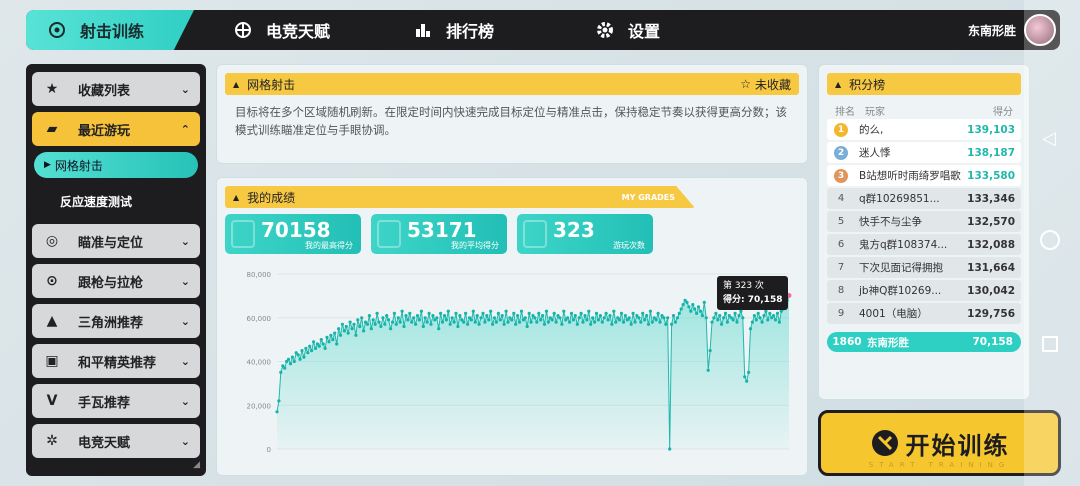 The height and width of the screenshot is (486, 1080). What do you see at coordinates (765, 84) in the screenshot?
I see `favorite-button: ☆ 未收藏` at bounding box center [765, 84].